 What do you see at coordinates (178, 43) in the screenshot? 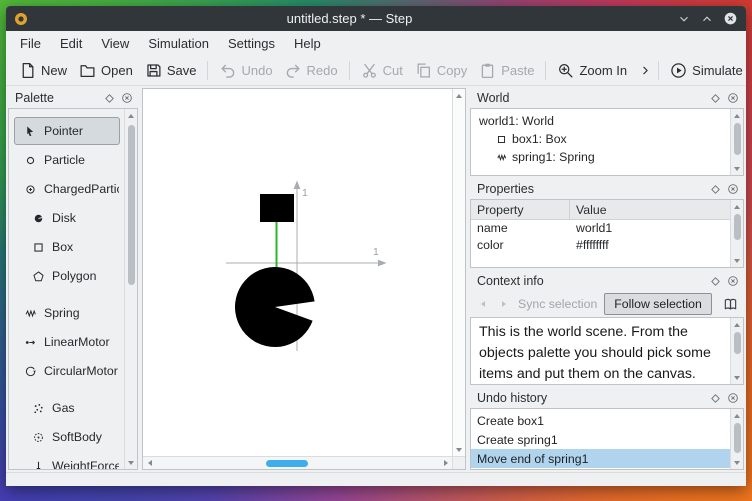
I see `menu-simulation: Simulation` at bounding box center [178, 43].